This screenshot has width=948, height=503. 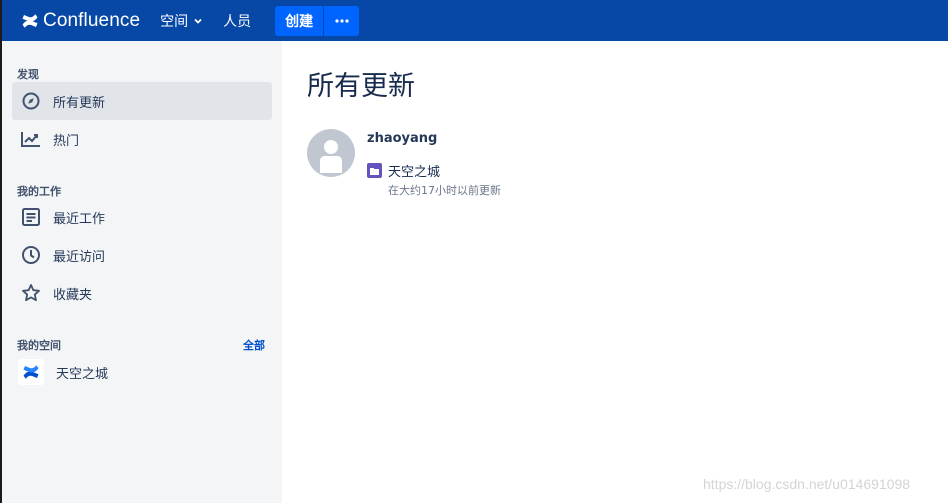 I want to click on sidebar-item-label: 最近访问, so click(x=79, y=257).